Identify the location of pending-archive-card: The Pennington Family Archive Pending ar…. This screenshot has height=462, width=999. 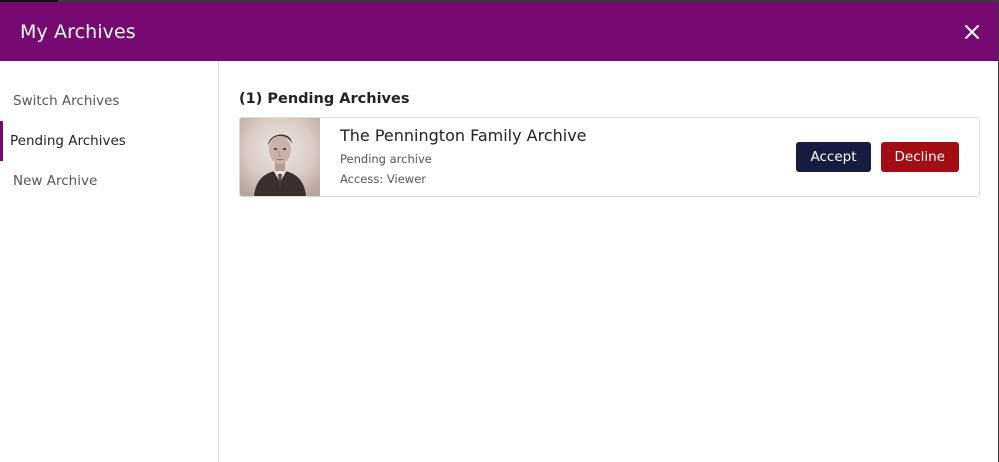
(609, 157).